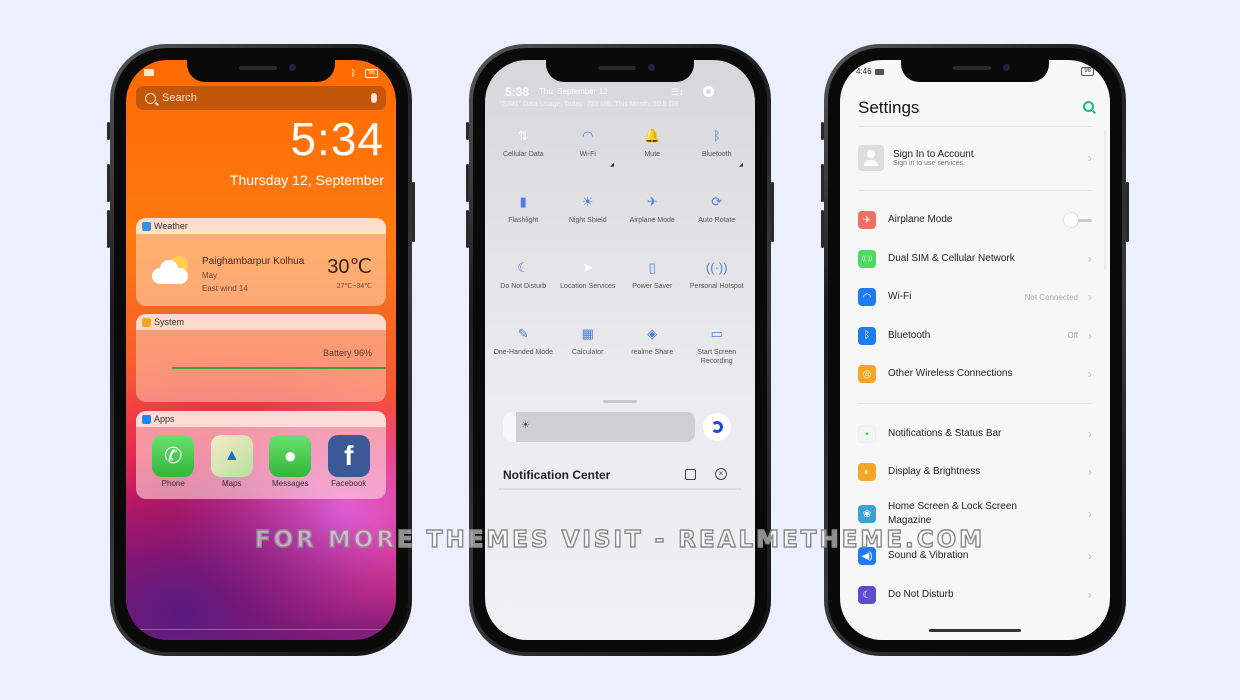 The width and height of the screenshot is (1240, 700). I want to click on tile-location-services: ➤ Location Services, so click(588, 286).